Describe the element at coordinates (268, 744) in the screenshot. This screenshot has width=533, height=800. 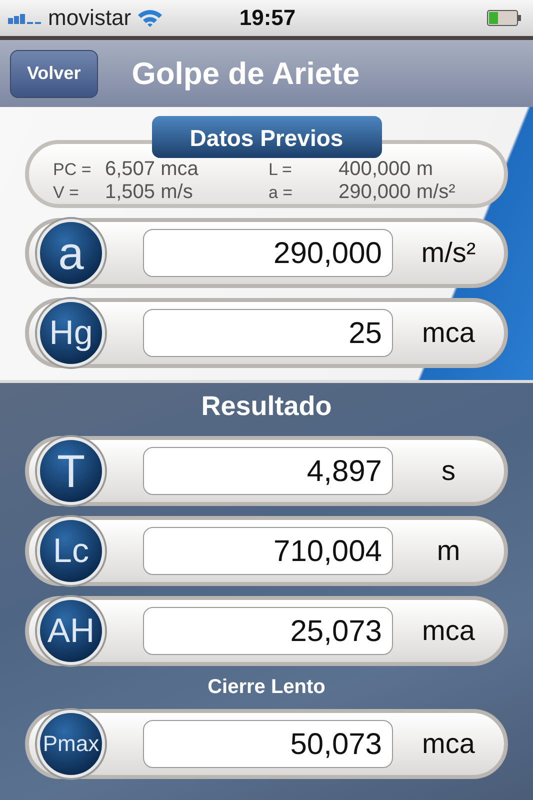
I see `value-field: 50,073` at that location.